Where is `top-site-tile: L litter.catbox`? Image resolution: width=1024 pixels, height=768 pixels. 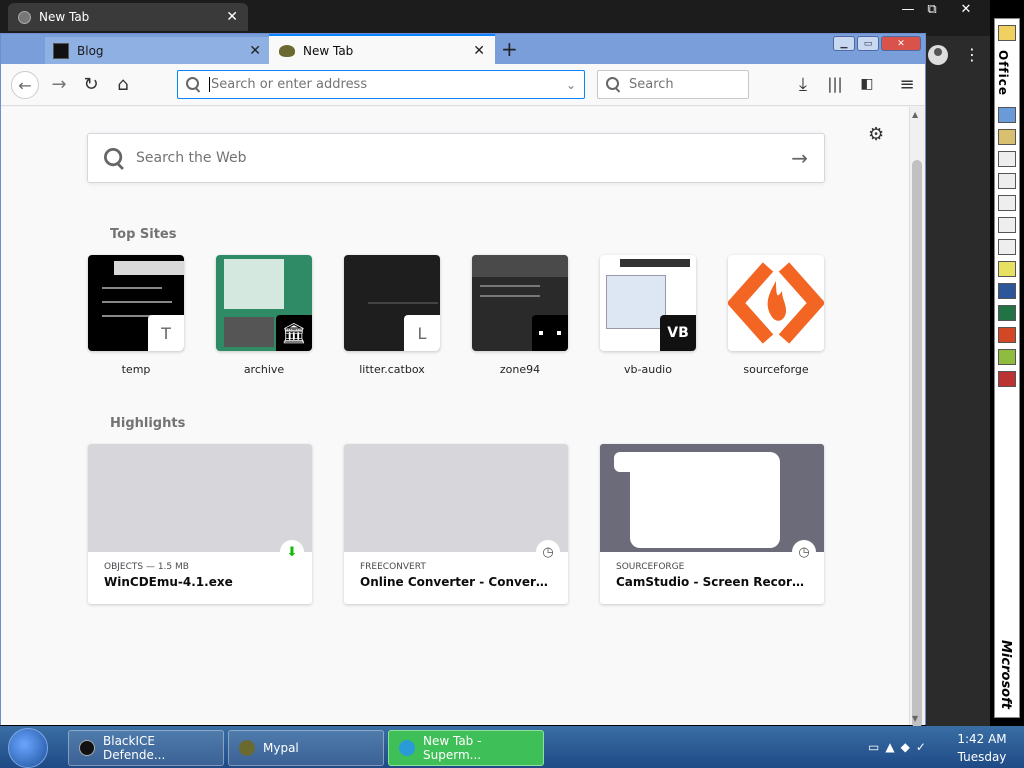
top-site-tile: L litter.catbox is located at coordinates (392, 315).